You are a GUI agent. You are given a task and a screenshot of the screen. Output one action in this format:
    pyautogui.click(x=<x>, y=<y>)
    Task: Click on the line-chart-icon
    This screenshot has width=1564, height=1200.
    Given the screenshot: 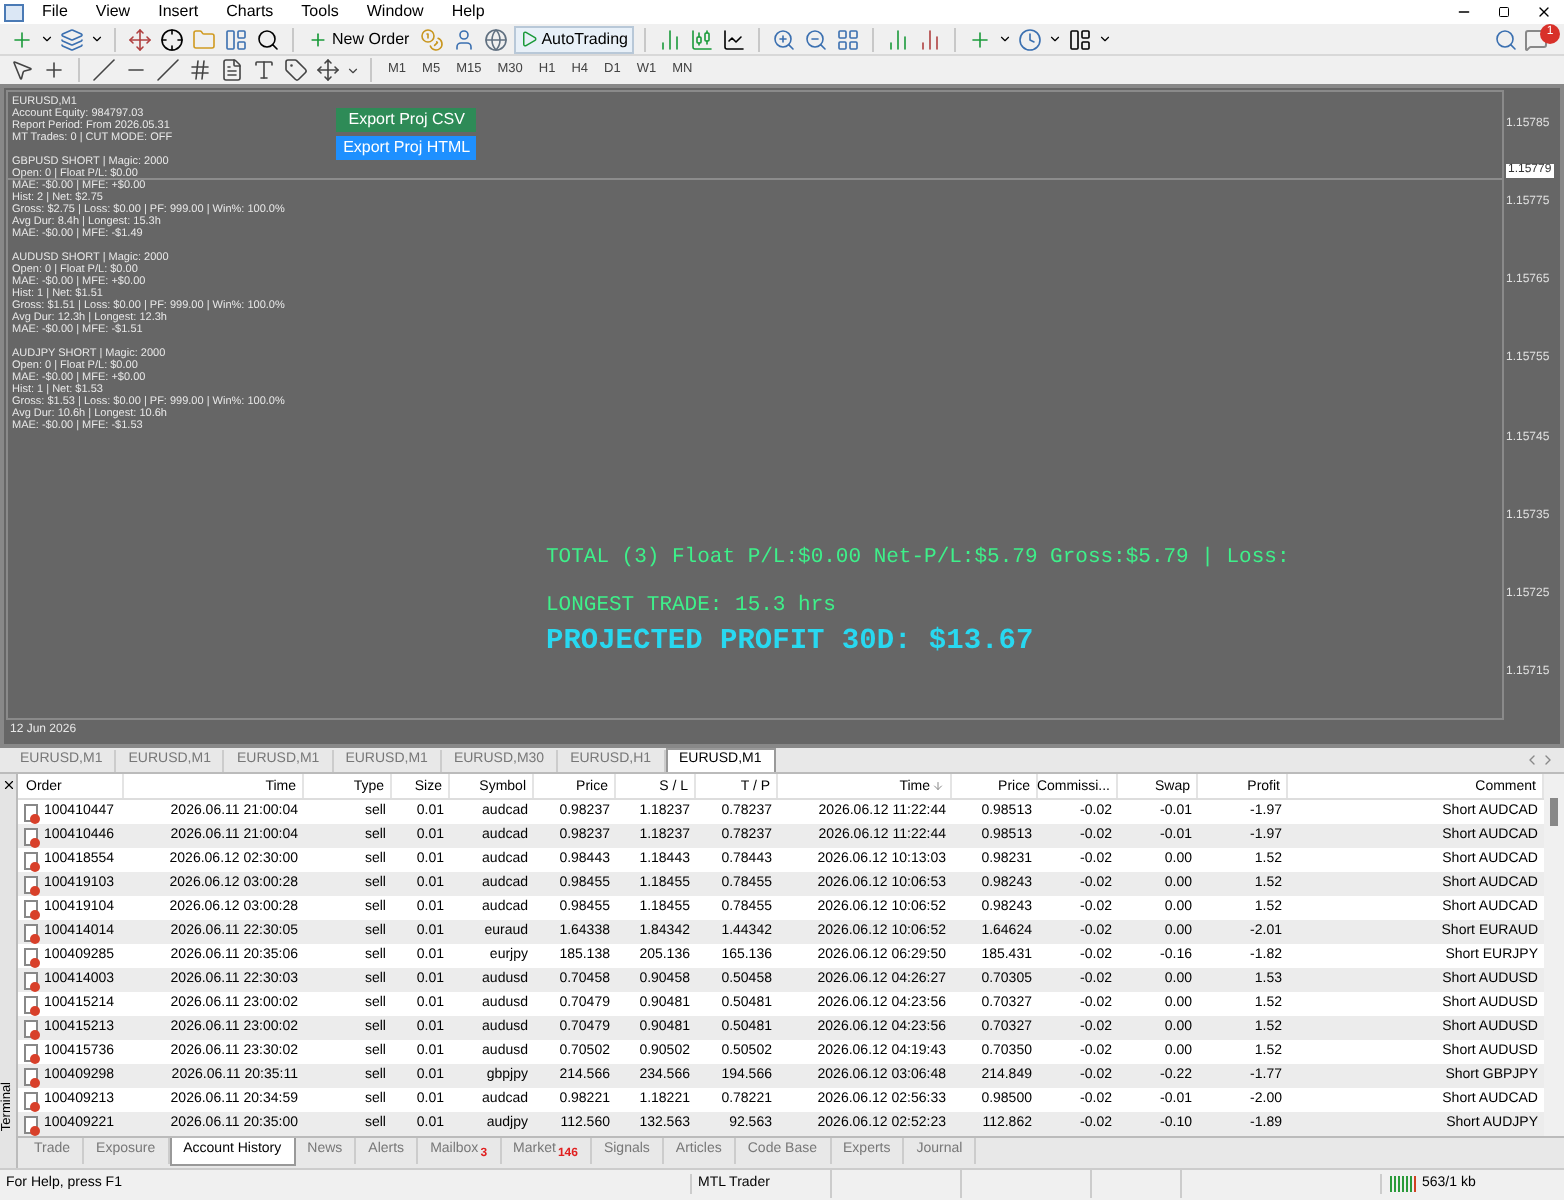 What is the action you would take?
    pyautogui.click(x=733, y=39)
    